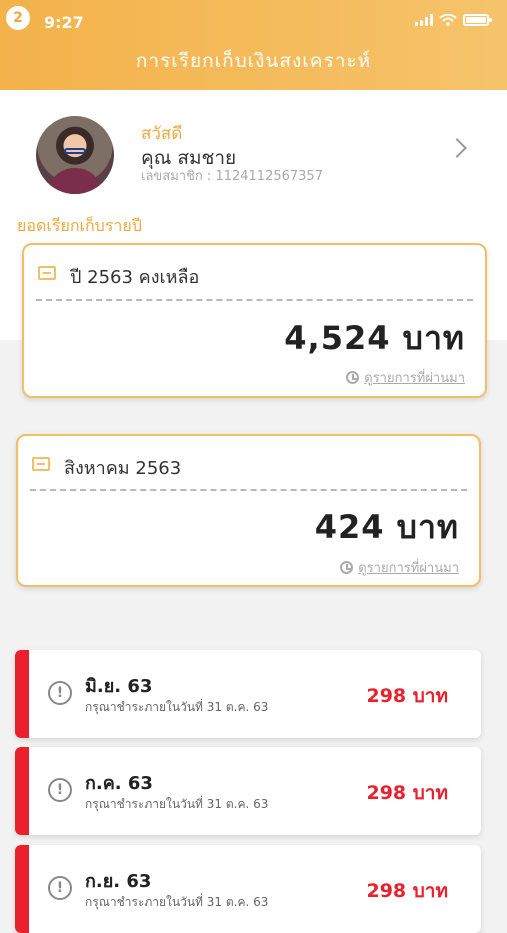 This screenshot has width=507, height=933. What do you see at coordinates (118, 881) in the screenshot?
I see `bill-month: ก.ย. 63` at bounding box center [118, 881].